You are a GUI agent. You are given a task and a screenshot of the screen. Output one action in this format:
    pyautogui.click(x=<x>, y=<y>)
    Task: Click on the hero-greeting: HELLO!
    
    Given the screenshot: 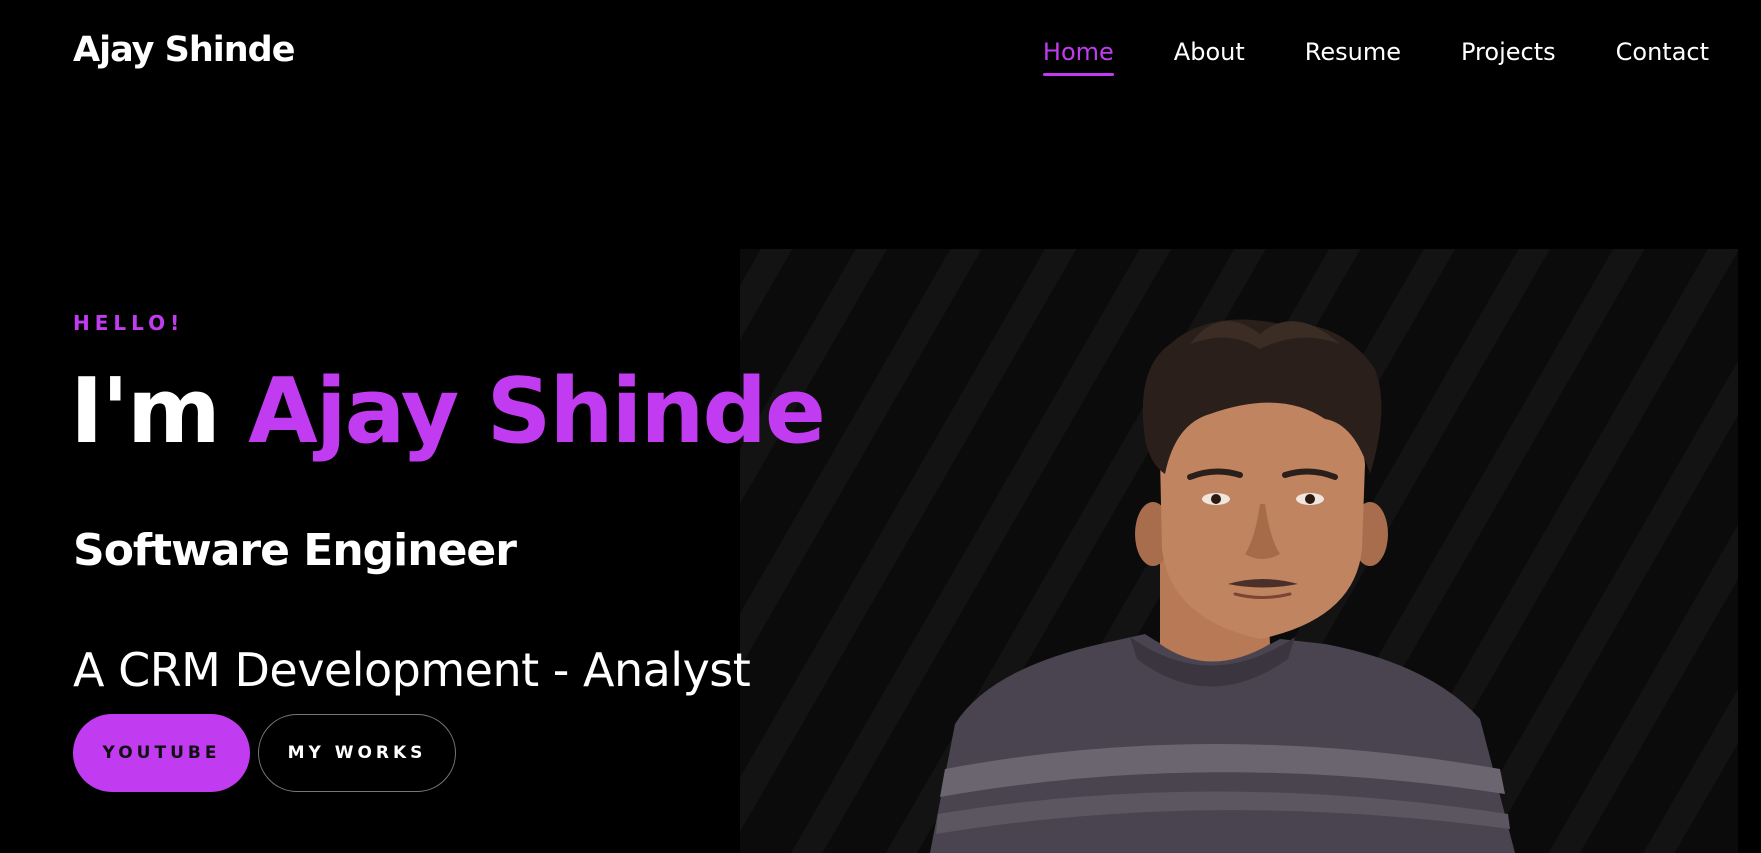 What is the action you would take?
    pyautogui.click(x=129, y=323)
    